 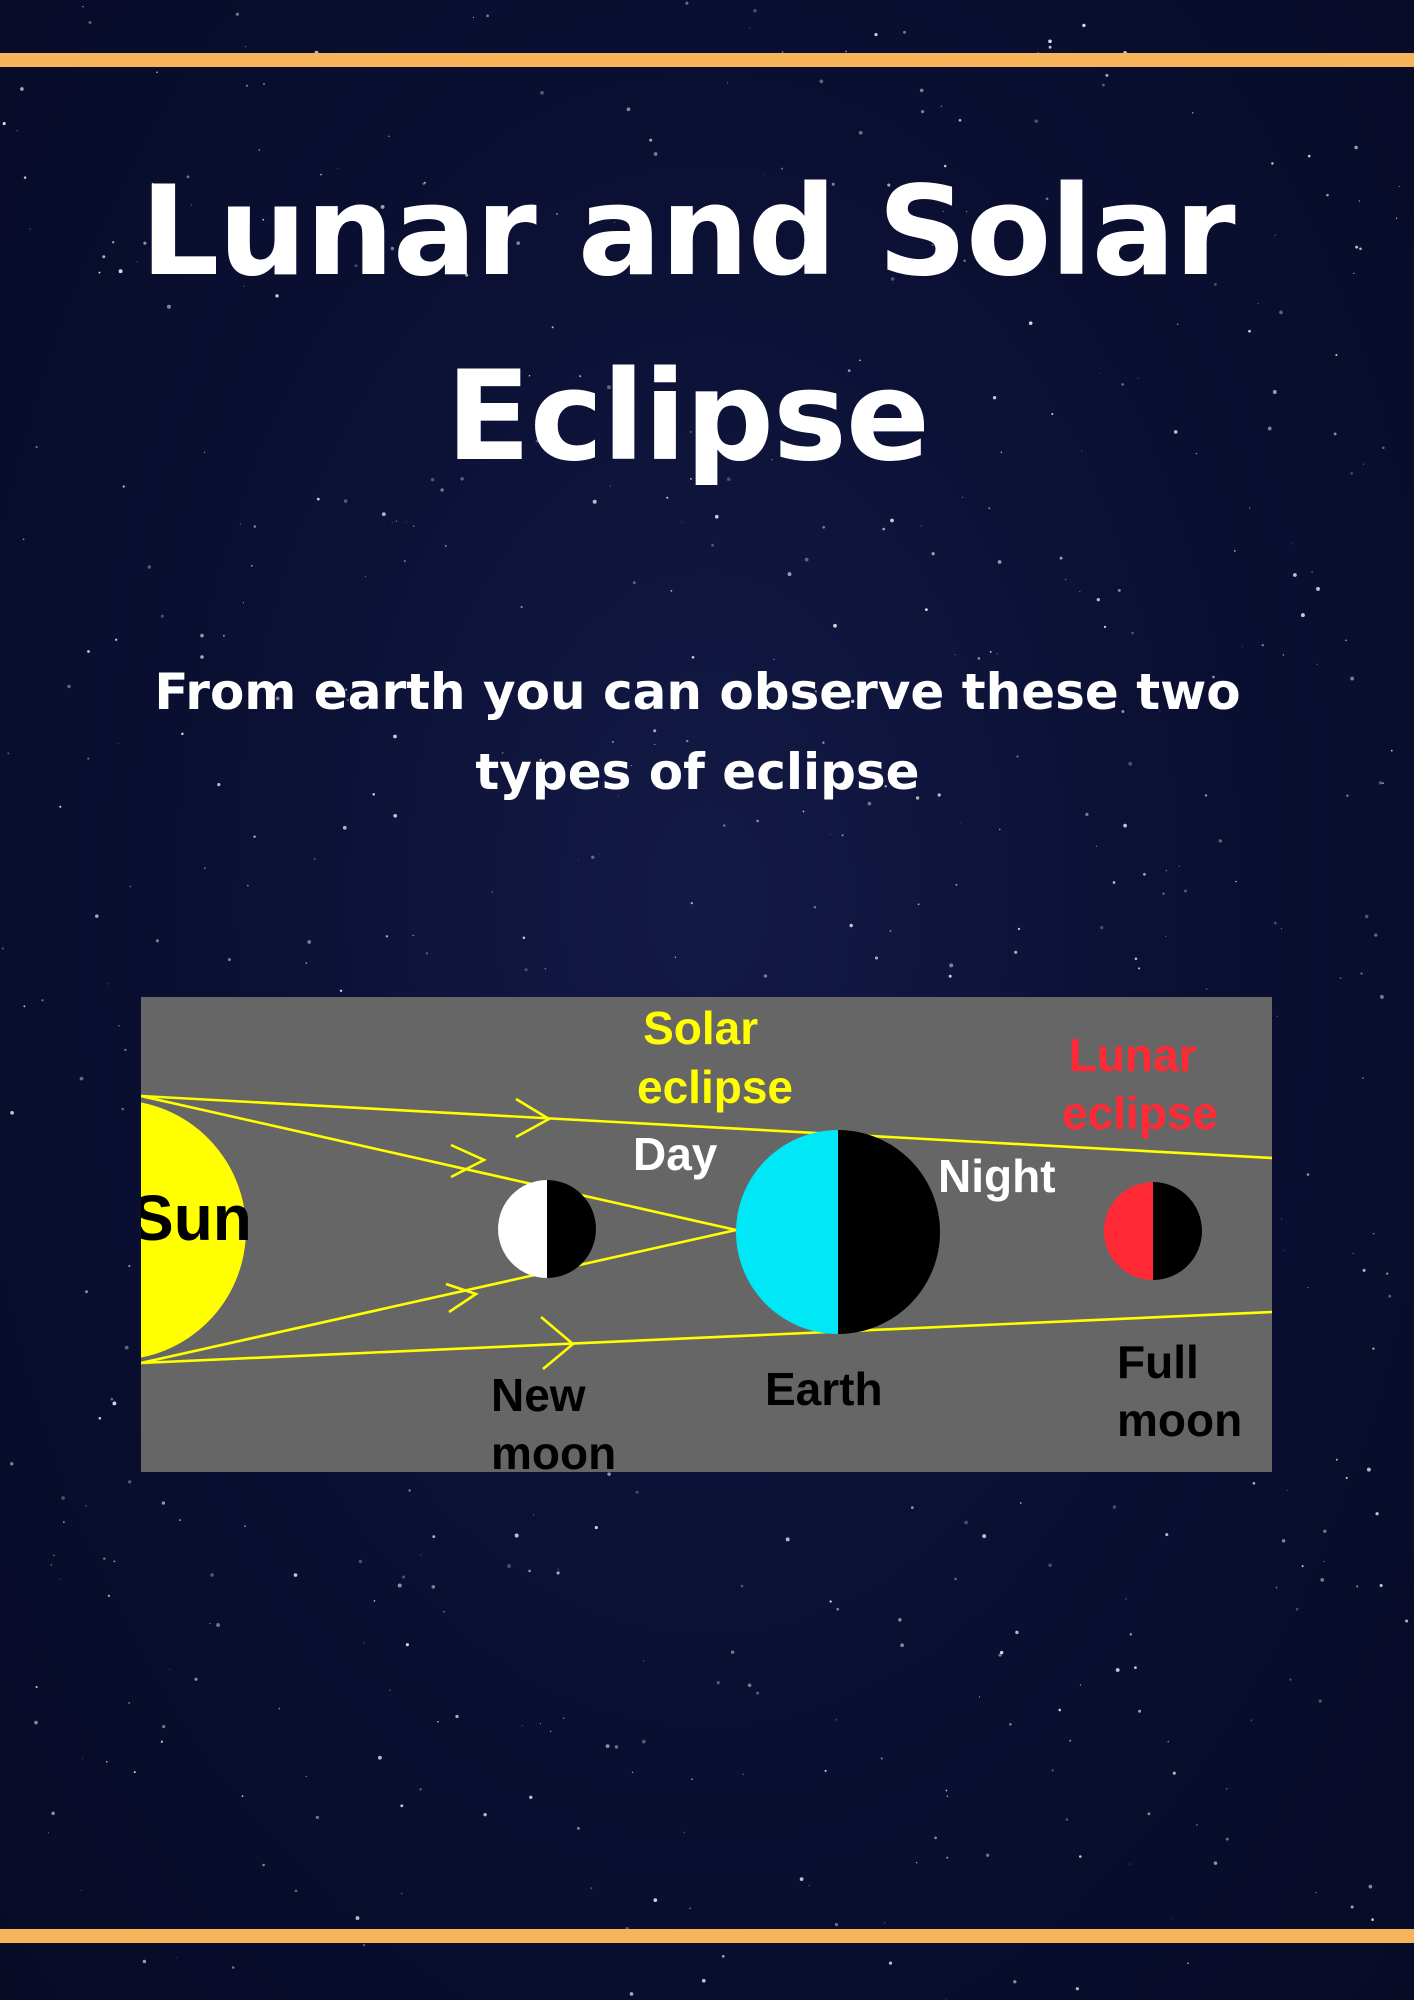 What do you see at coordinates (707, 60) in the screenshot?
I see `top-accent-rule` at bounding box center [707, 60].